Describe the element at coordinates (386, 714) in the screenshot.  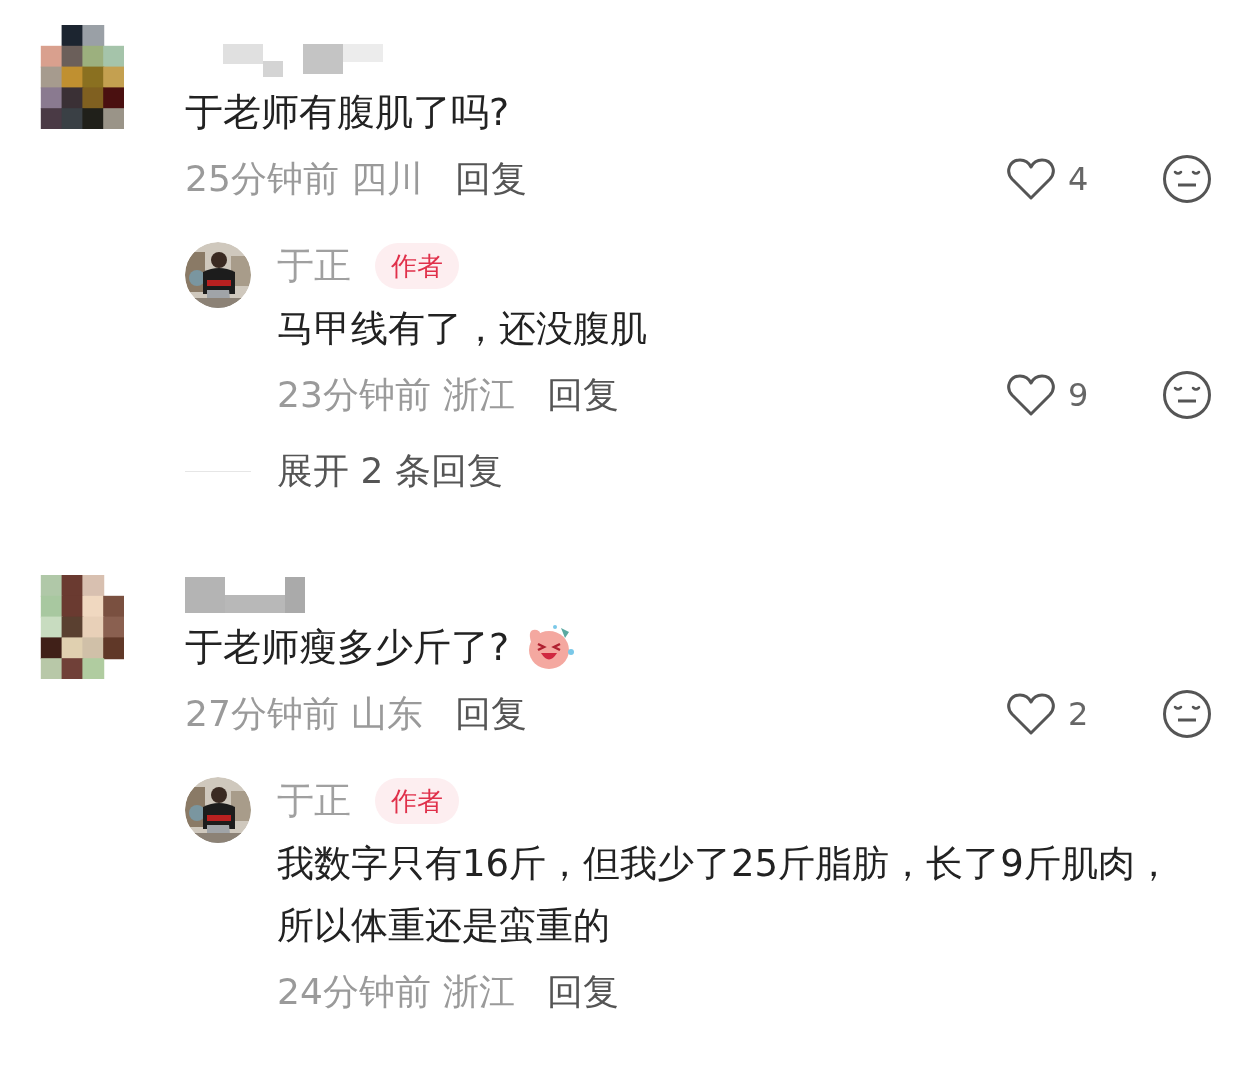
I see `location: 山东` at that location.